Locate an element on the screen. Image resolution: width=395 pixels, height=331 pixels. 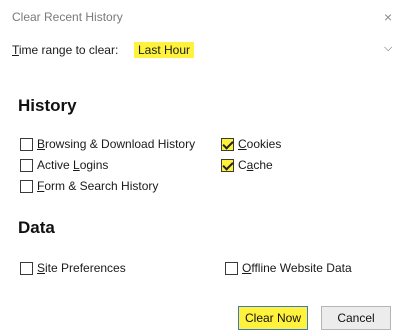
close-icon: × is located at coordinates (389, 17).